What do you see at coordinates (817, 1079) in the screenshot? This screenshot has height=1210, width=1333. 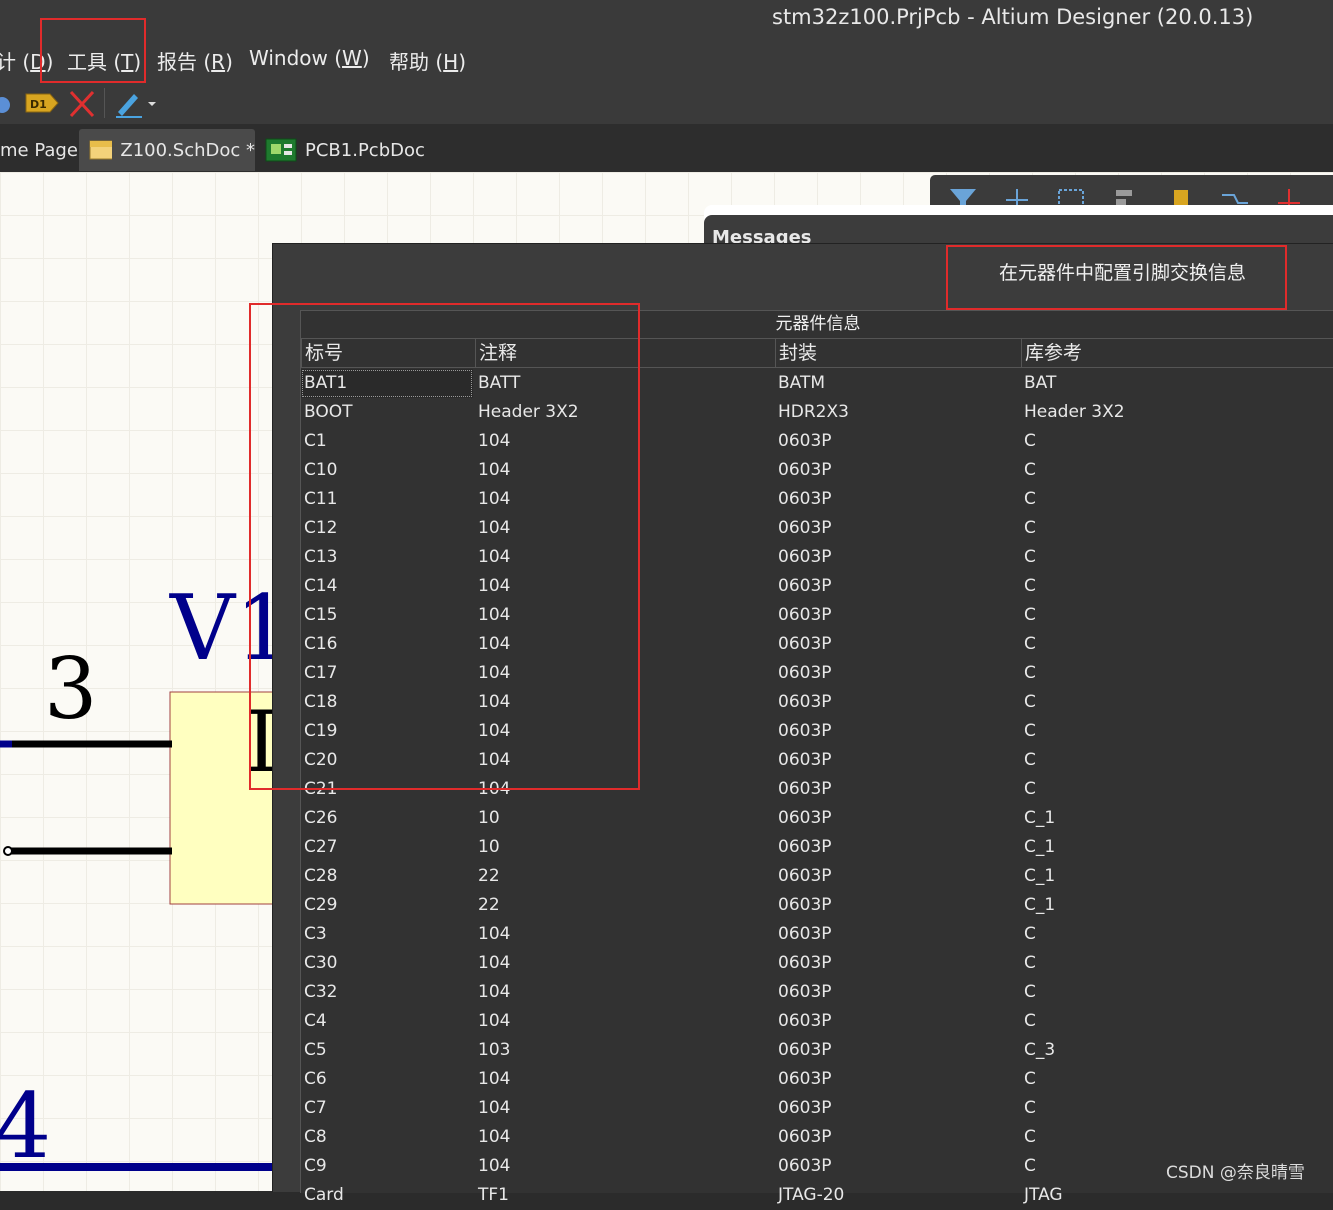 I see `table-row: C6 104 0603P C` at bounding box center [817, 1079].